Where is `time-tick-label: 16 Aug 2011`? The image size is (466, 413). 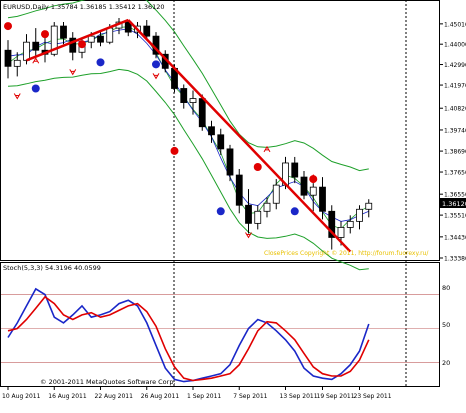 time-tick-label: 16 Aug 2011 is located at coordinates (67, 396).